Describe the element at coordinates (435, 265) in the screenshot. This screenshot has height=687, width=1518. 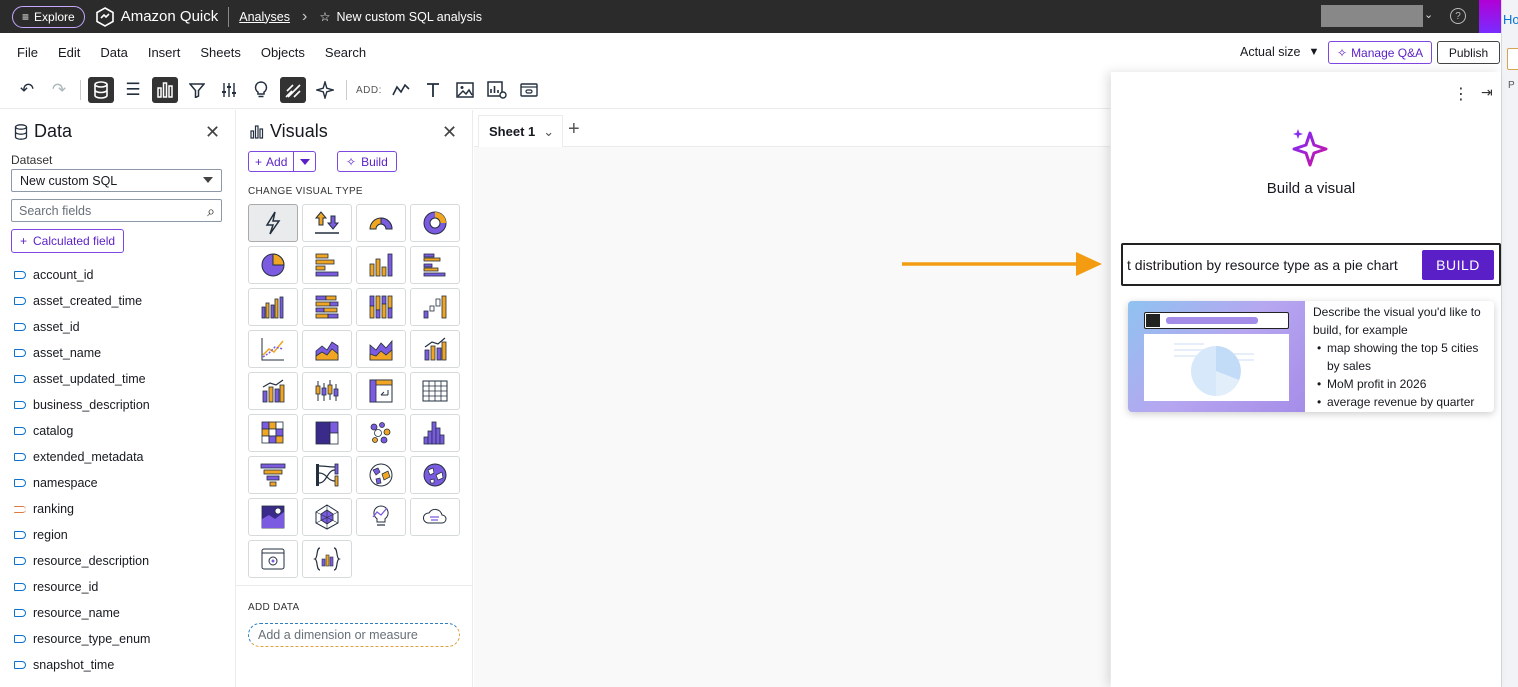
I see `clustered-horizontal-bar-icon` at that location.